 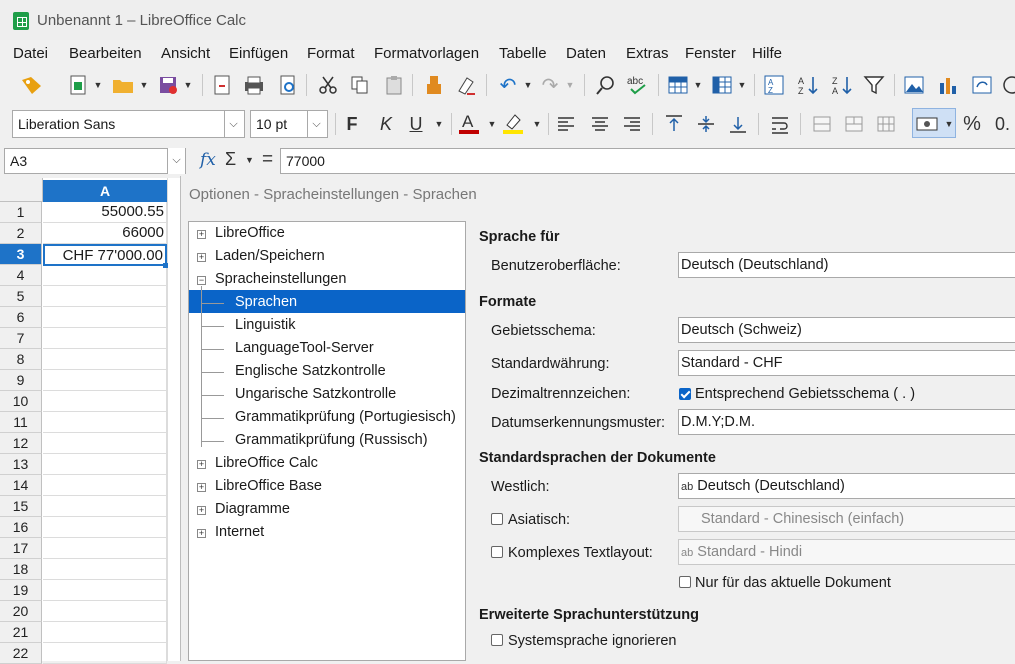 What do you see at coordinates (846, 265) in the screenshot?
I see `ui-language-select: Deutsch (Deutschland)` at bounding box center [846, 265].